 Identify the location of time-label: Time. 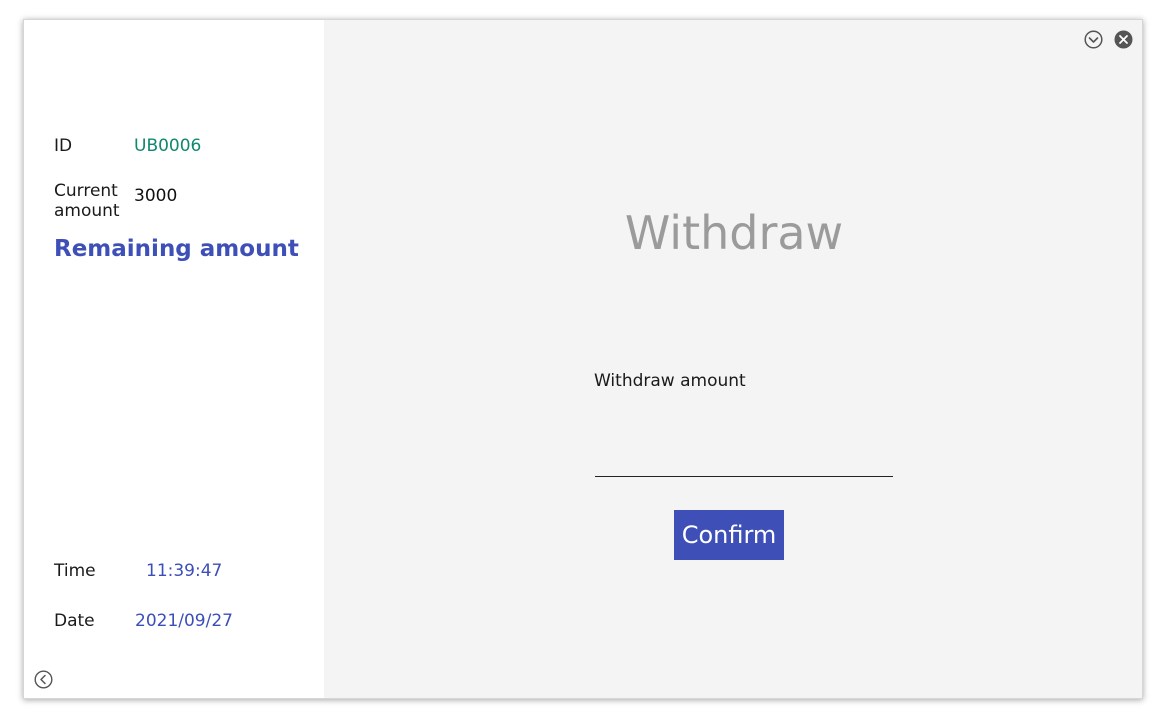
(75, 571).